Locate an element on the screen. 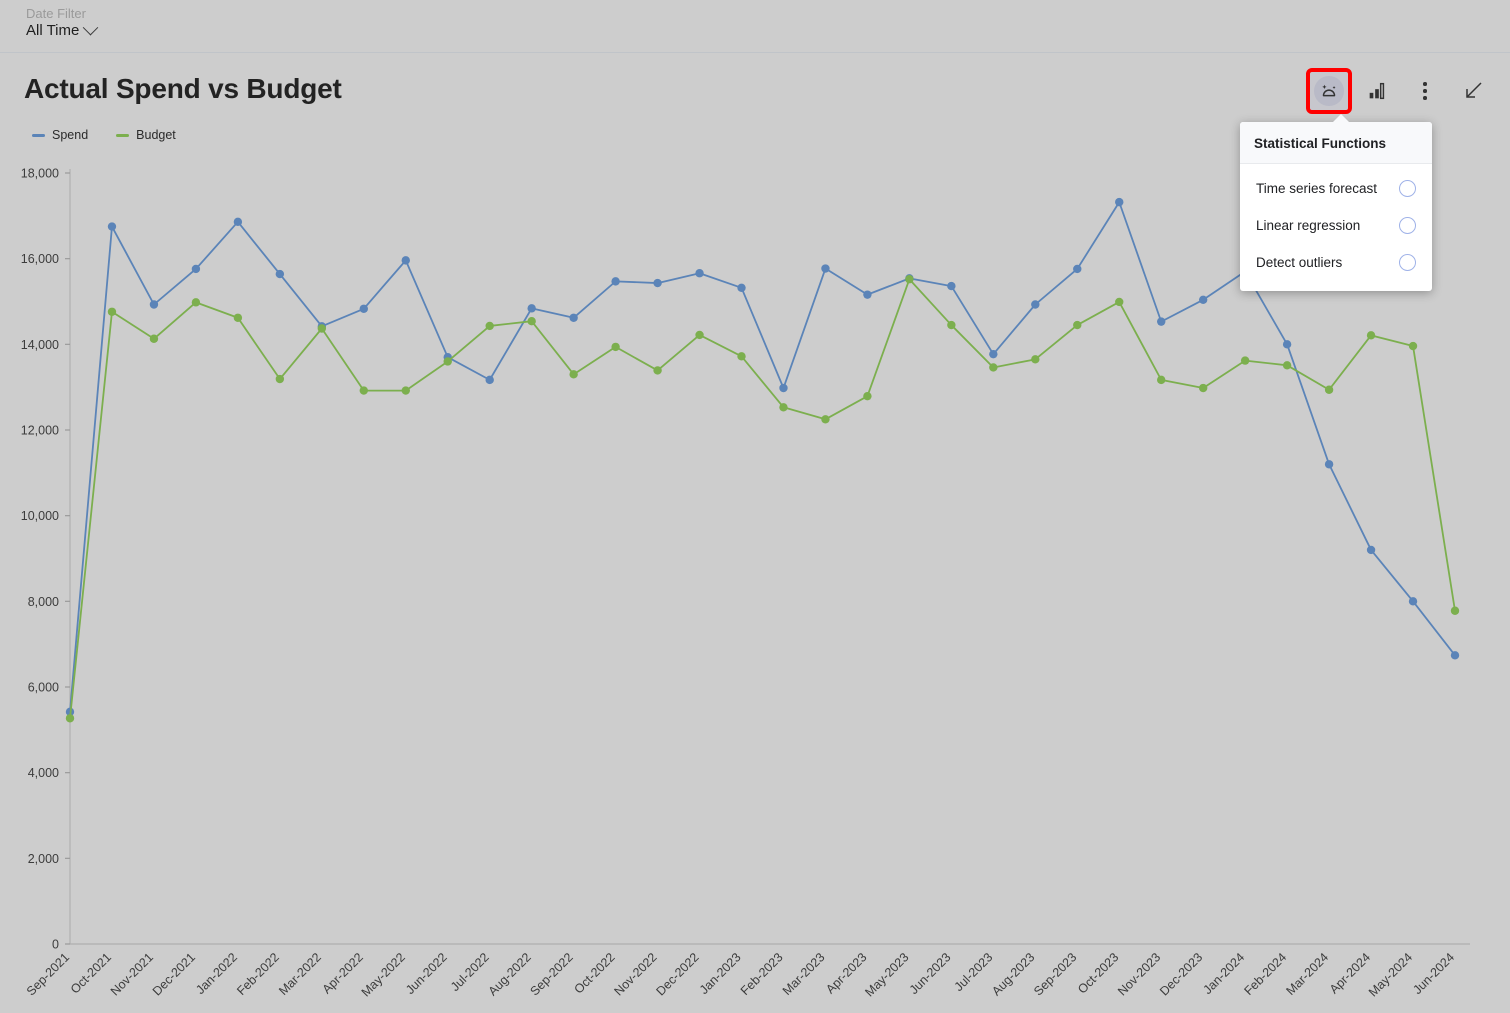  date-filter-bar: Date Filter All Time is located at coordinates (755, 26).